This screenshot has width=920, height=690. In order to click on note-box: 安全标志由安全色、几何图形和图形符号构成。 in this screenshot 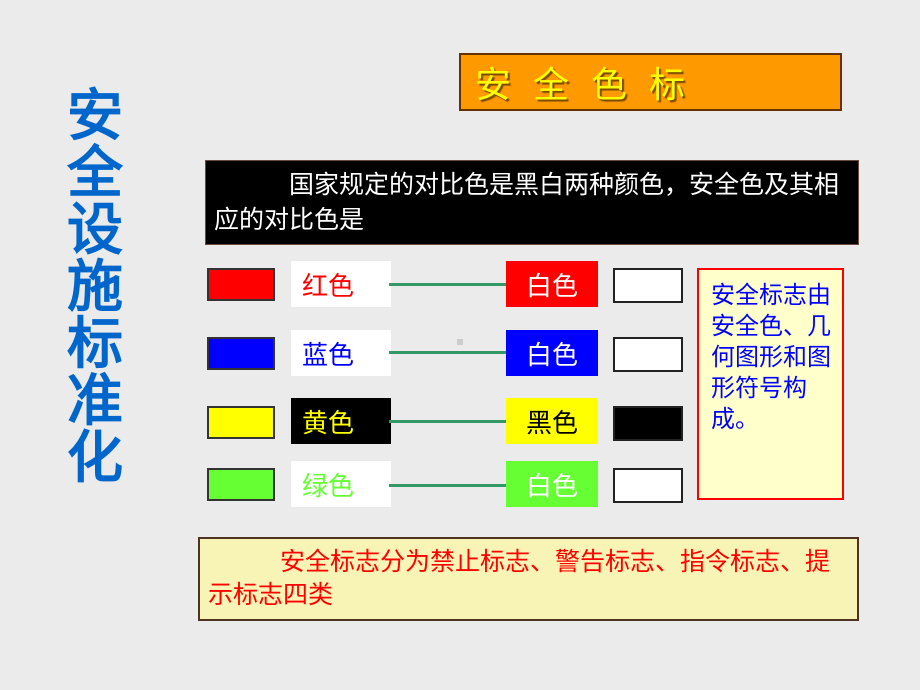, I will do `click(770, 384)`.